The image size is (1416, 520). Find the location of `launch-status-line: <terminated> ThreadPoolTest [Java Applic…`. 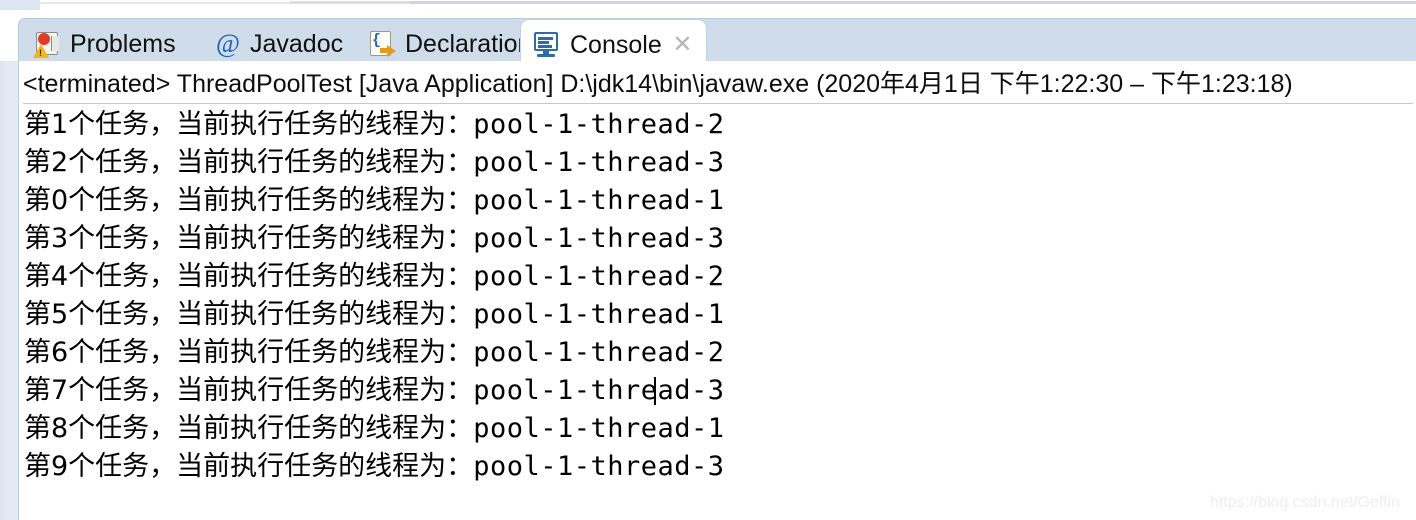

launch-status-line: <terminated> ThreadPoolTest [Java Applic… is located at coordinates (658, 84).